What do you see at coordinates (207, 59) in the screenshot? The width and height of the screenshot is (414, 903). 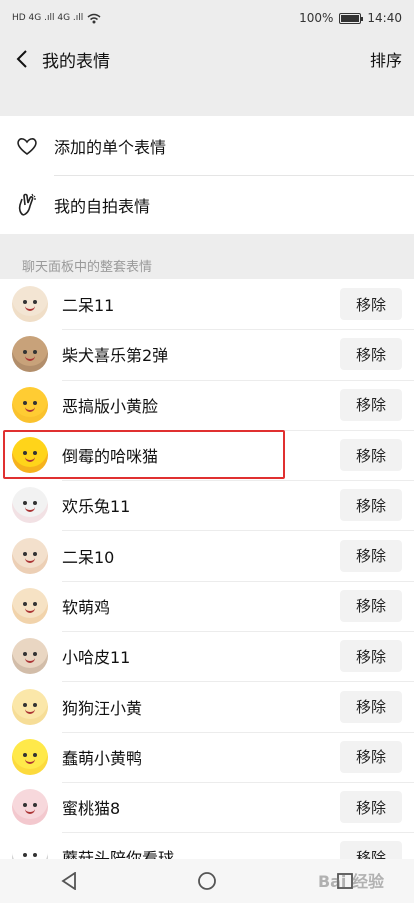 I see `title-bar: 我的表情 排序` at bounding box center [207, 59].